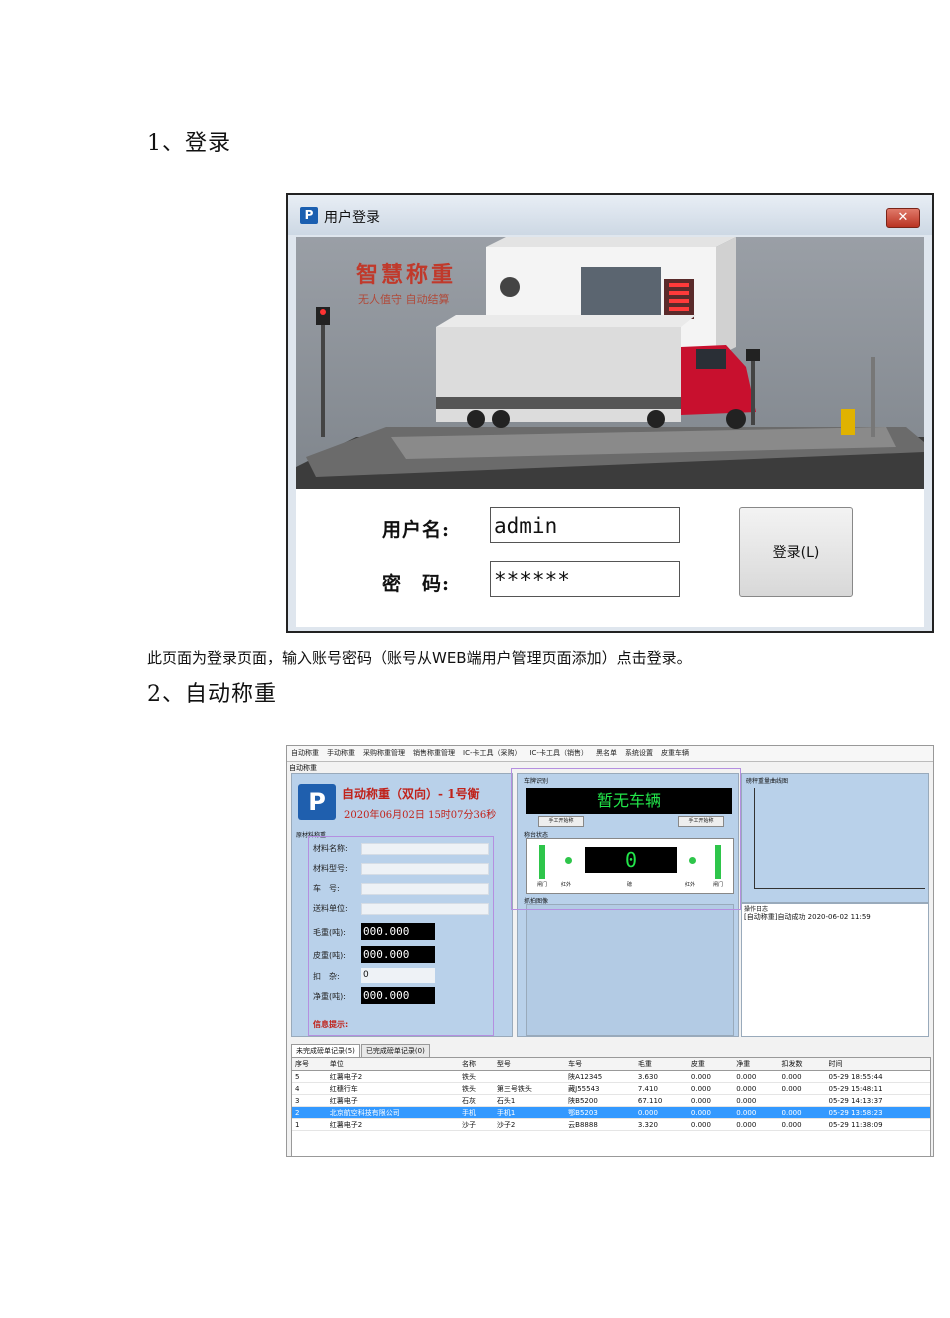 The image size is (950, 1318). I want to click on weigh-mode-title: 自动称重（双向）- 1号衡, so click(411, 794).